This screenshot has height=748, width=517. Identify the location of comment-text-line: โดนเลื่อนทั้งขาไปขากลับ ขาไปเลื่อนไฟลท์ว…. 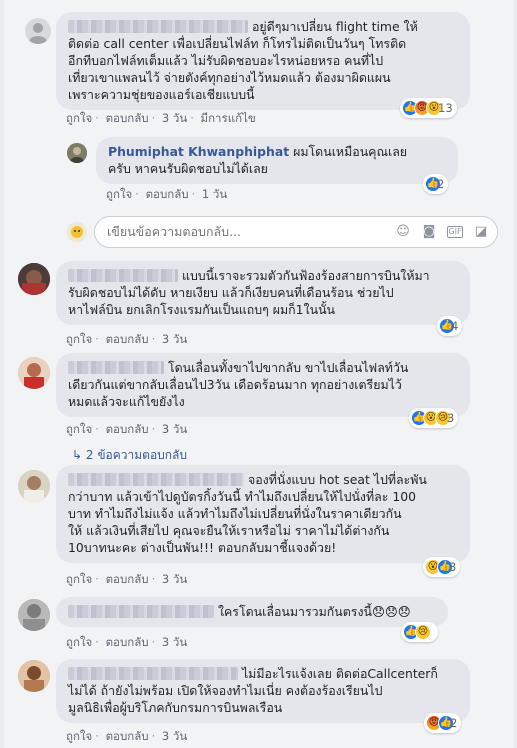
(288, 367).